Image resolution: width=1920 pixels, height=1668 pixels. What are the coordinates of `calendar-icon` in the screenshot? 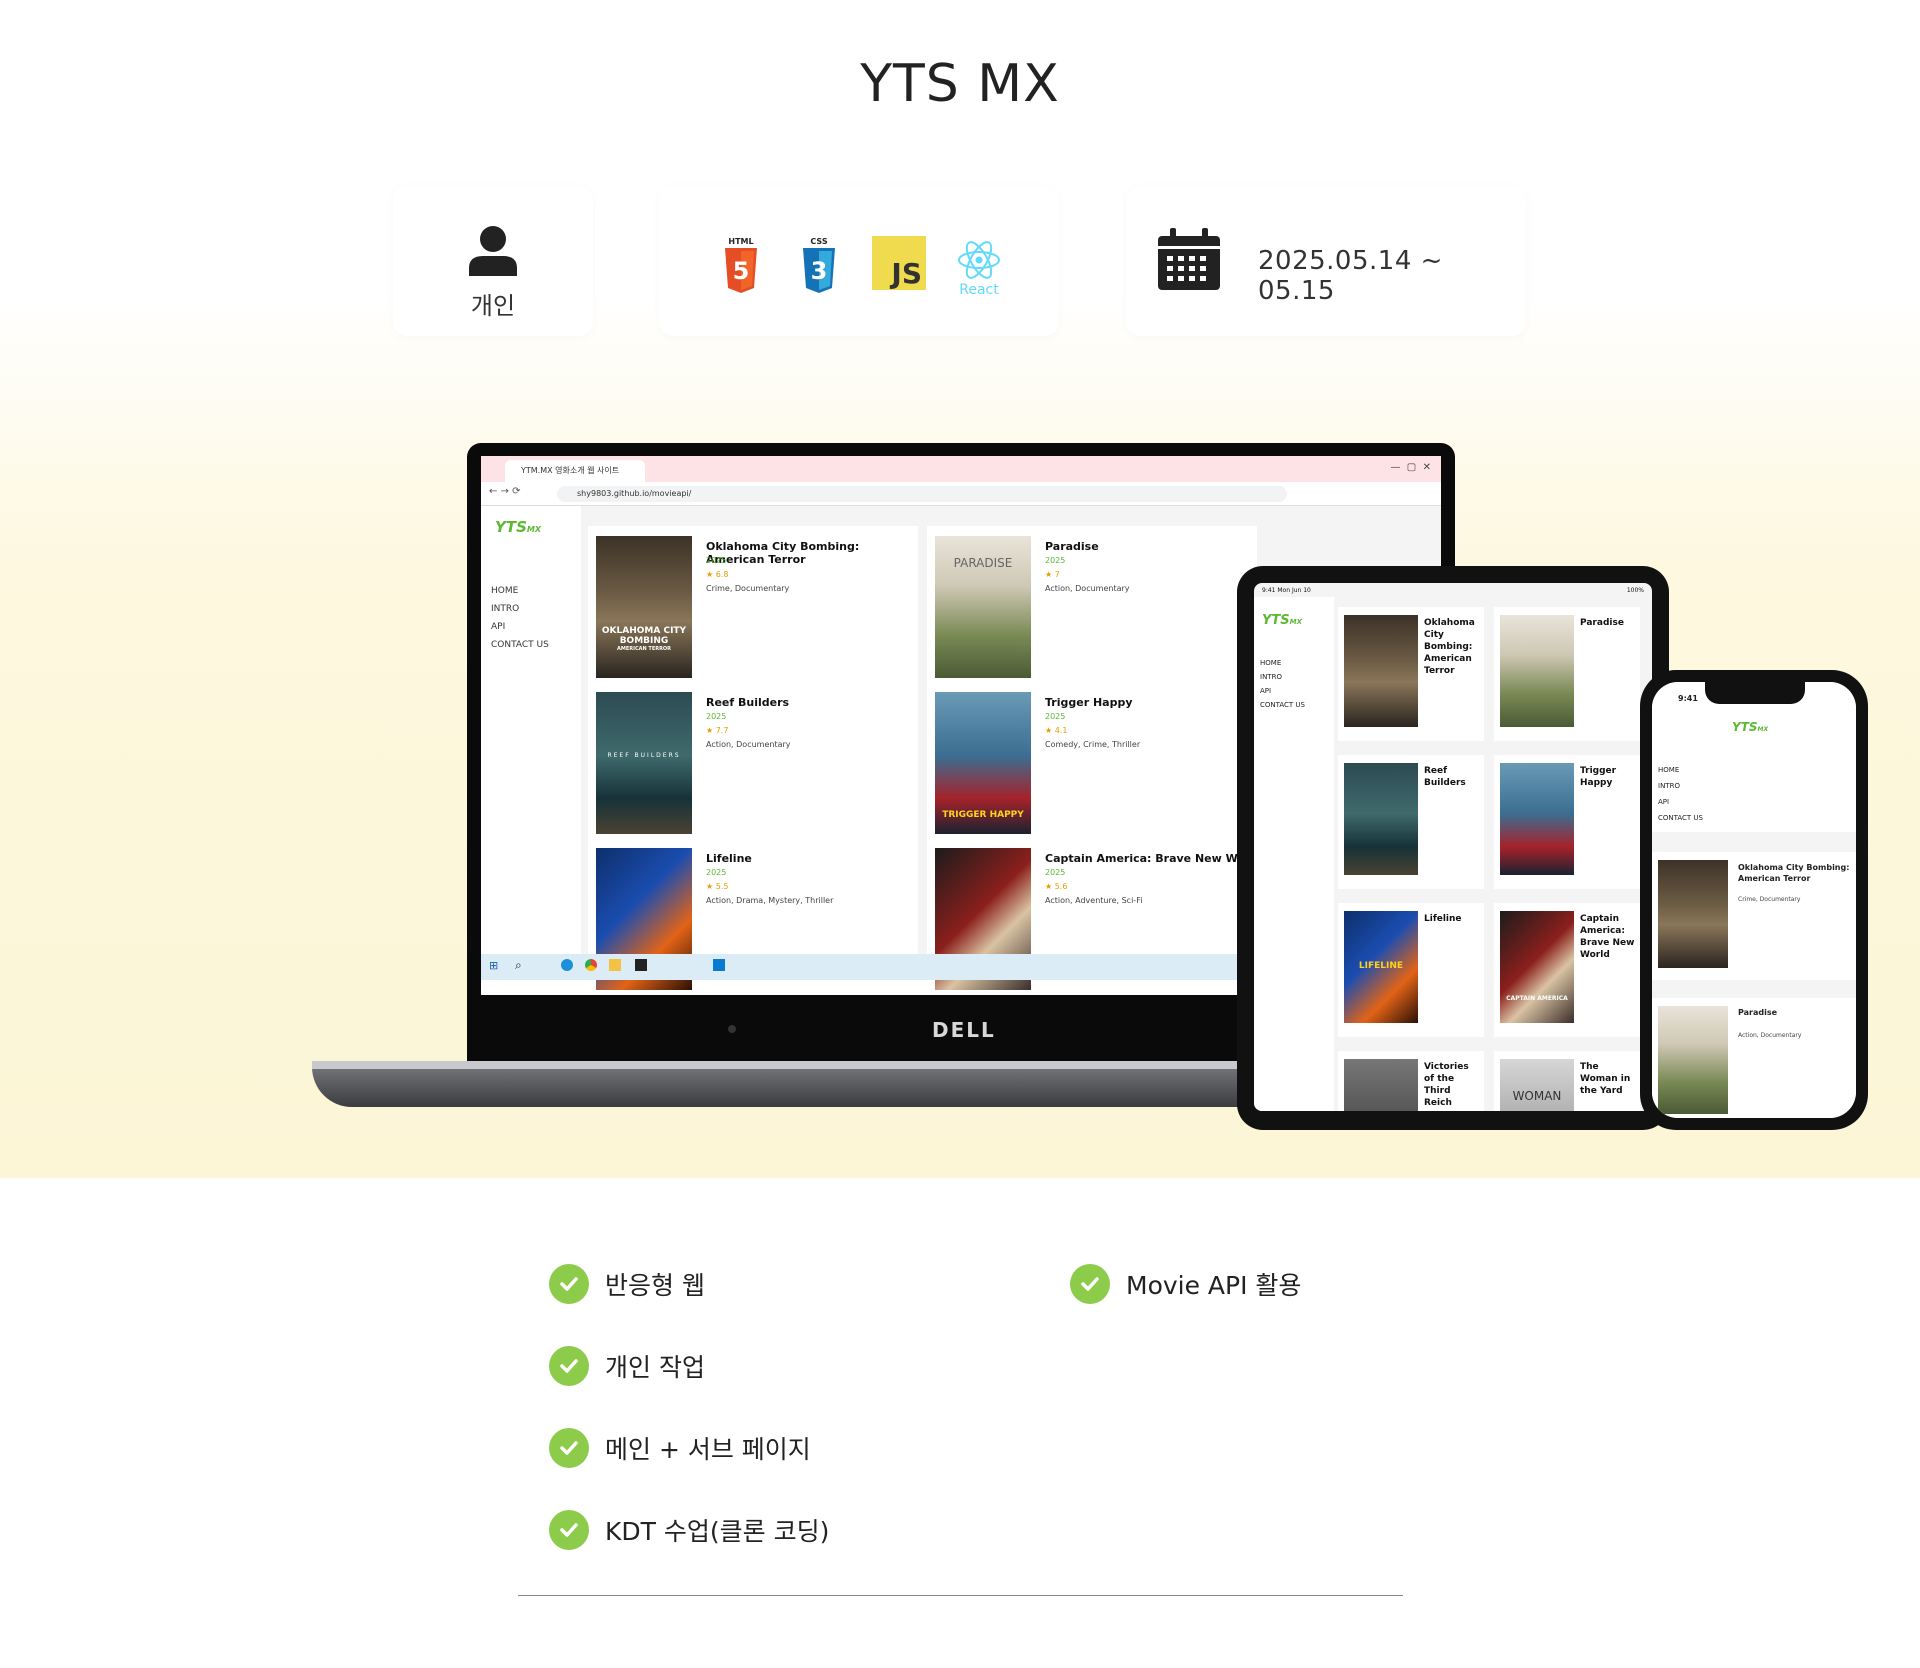 It's located at (1189, 259).